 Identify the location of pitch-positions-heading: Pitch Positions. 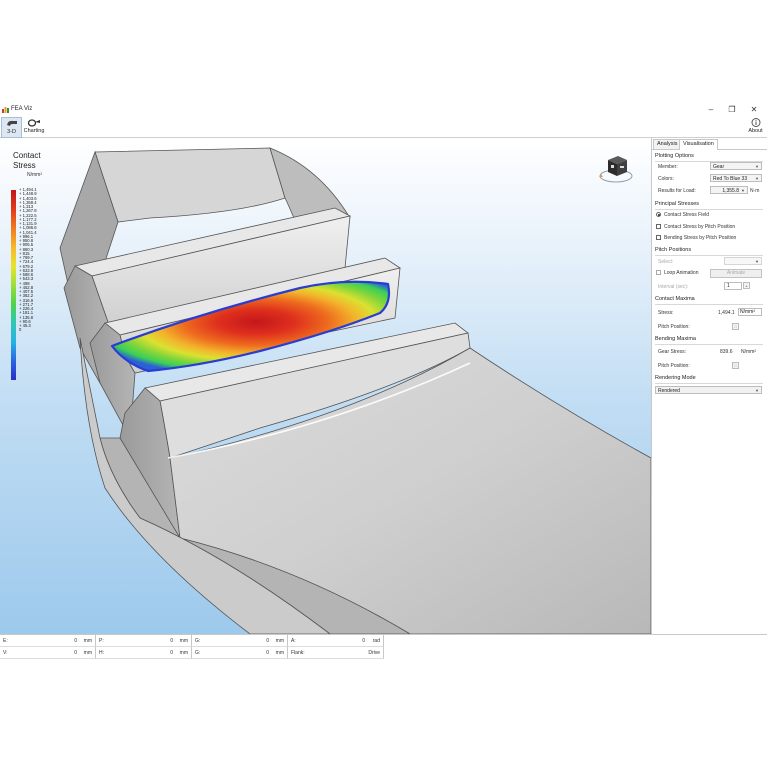
(673, 250).